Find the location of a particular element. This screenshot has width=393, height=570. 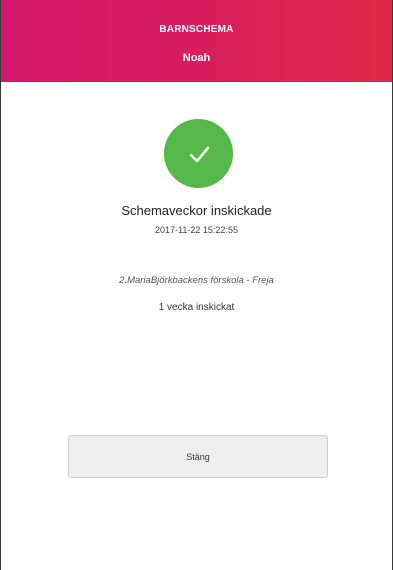

child-name: Noah is located at coordinates (196, 58).